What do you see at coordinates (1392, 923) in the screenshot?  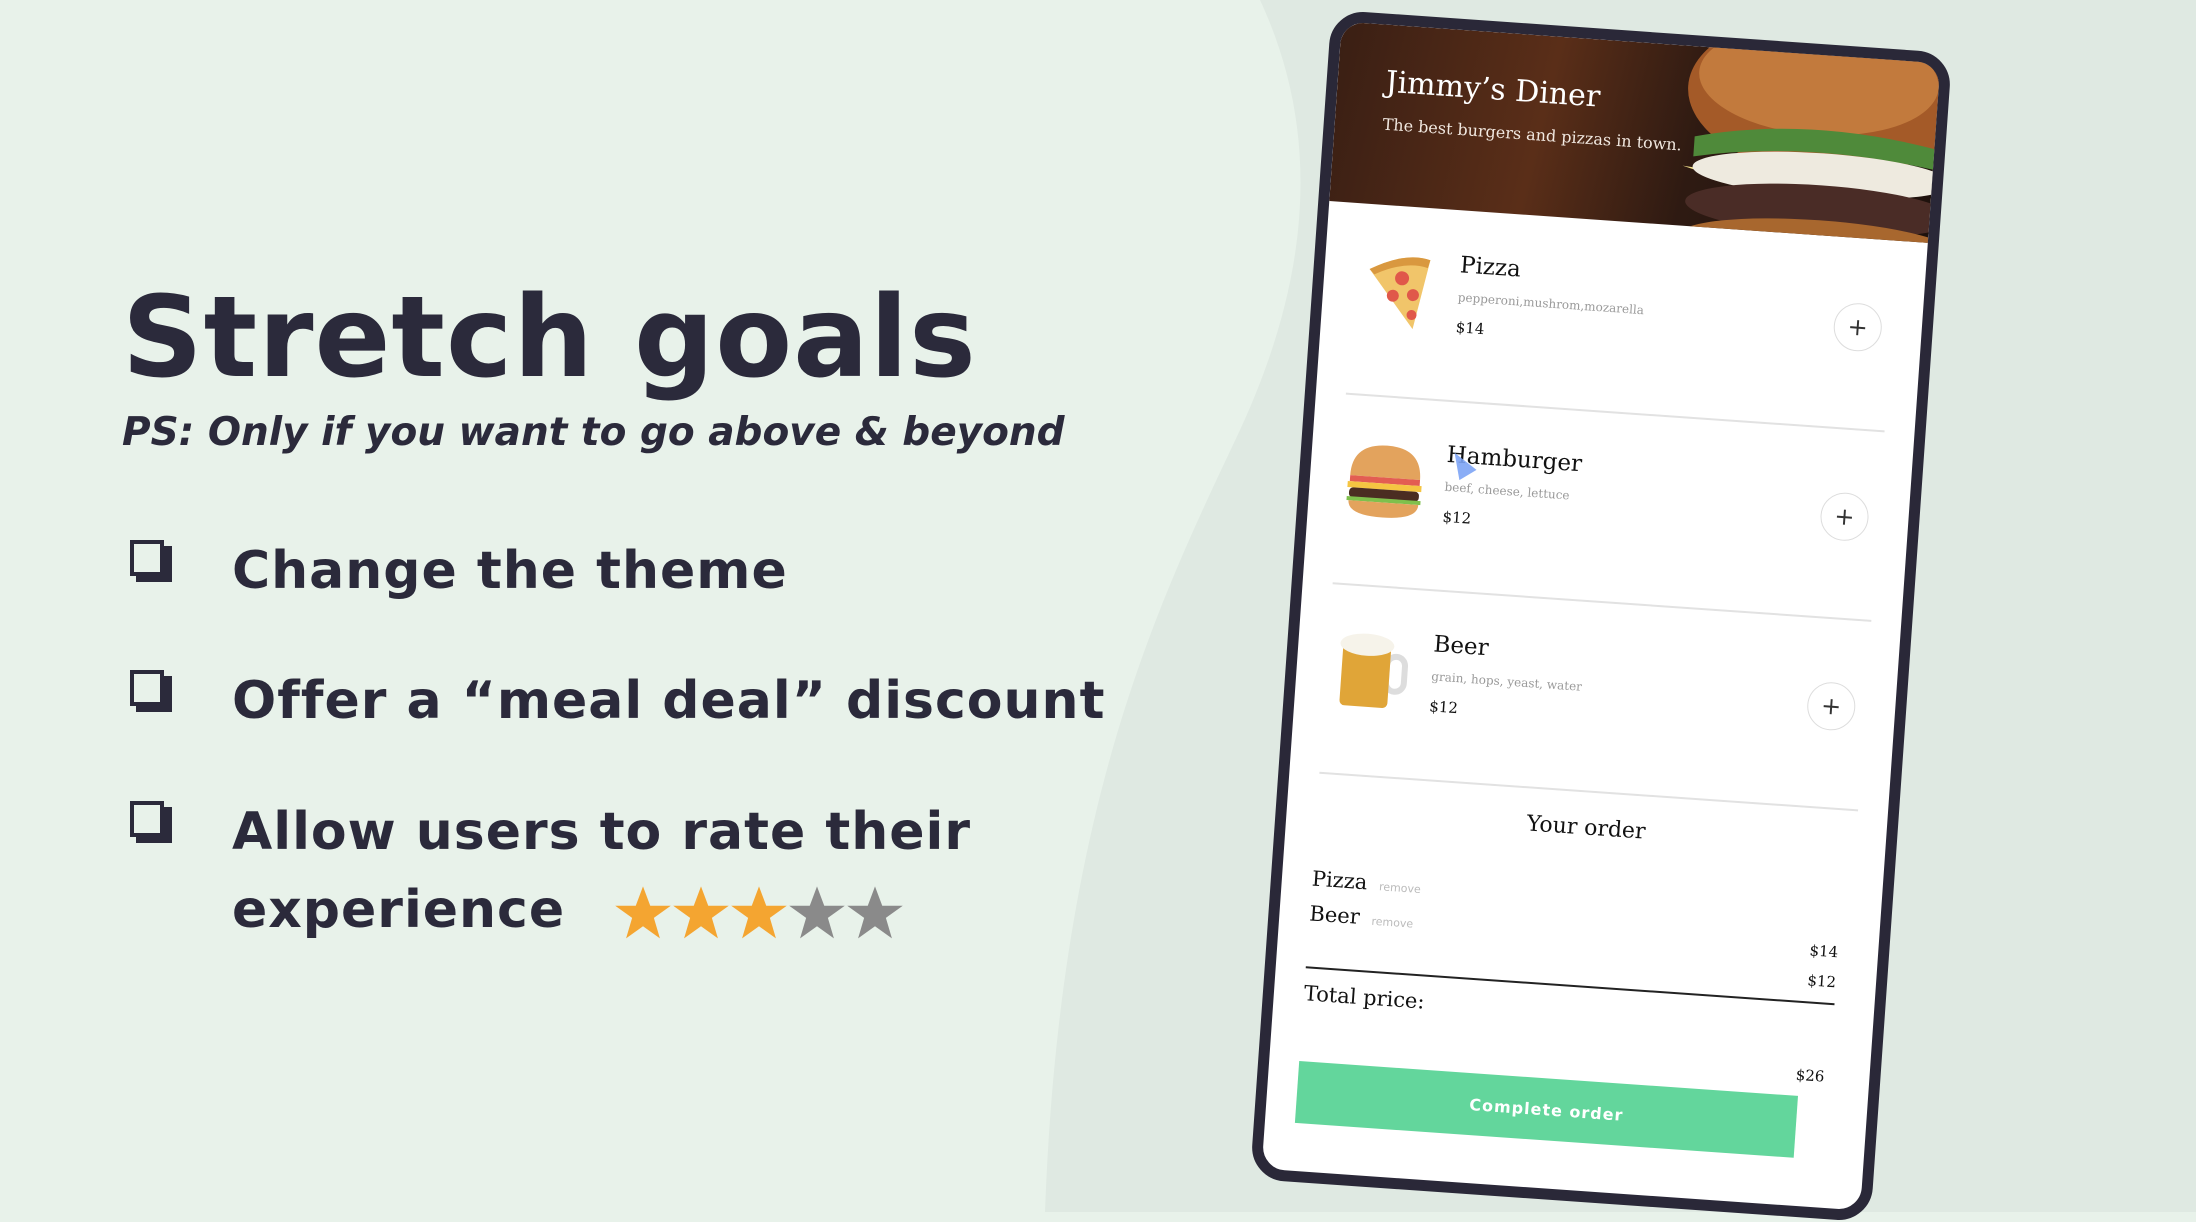 I see `remove-beer-link: remove` at bounding box center [1392, 923].